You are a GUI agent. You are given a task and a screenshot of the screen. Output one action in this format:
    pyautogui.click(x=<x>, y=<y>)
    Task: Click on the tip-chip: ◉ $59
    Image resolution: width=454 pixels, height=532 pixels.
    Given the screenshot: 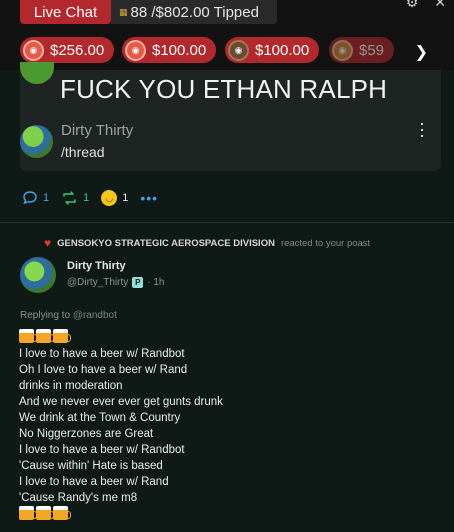 What is the action you would take?
    pyautogui.click(x=362, y=50)
    